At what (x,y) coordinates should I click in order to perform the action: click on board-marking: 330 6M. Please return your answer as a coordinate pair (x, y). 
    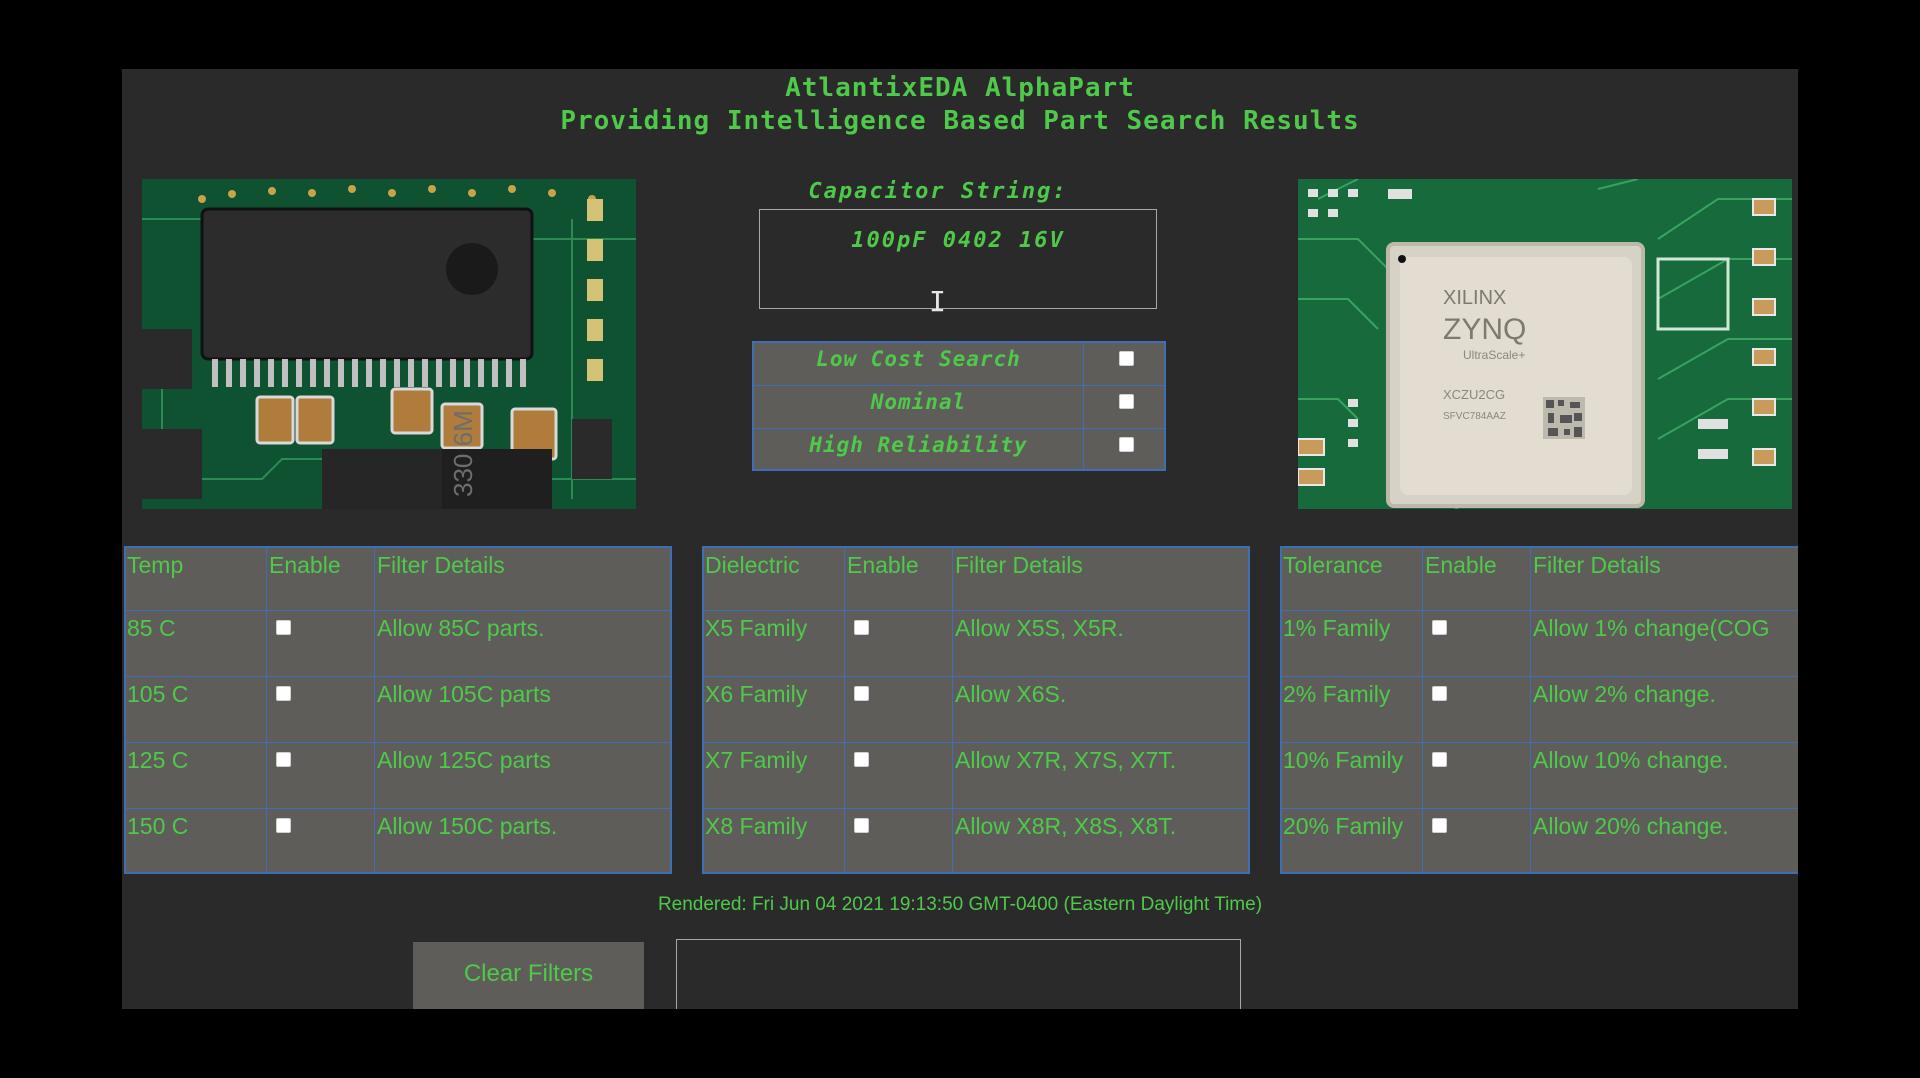
    Looking at the image, I should click on (463, 453).